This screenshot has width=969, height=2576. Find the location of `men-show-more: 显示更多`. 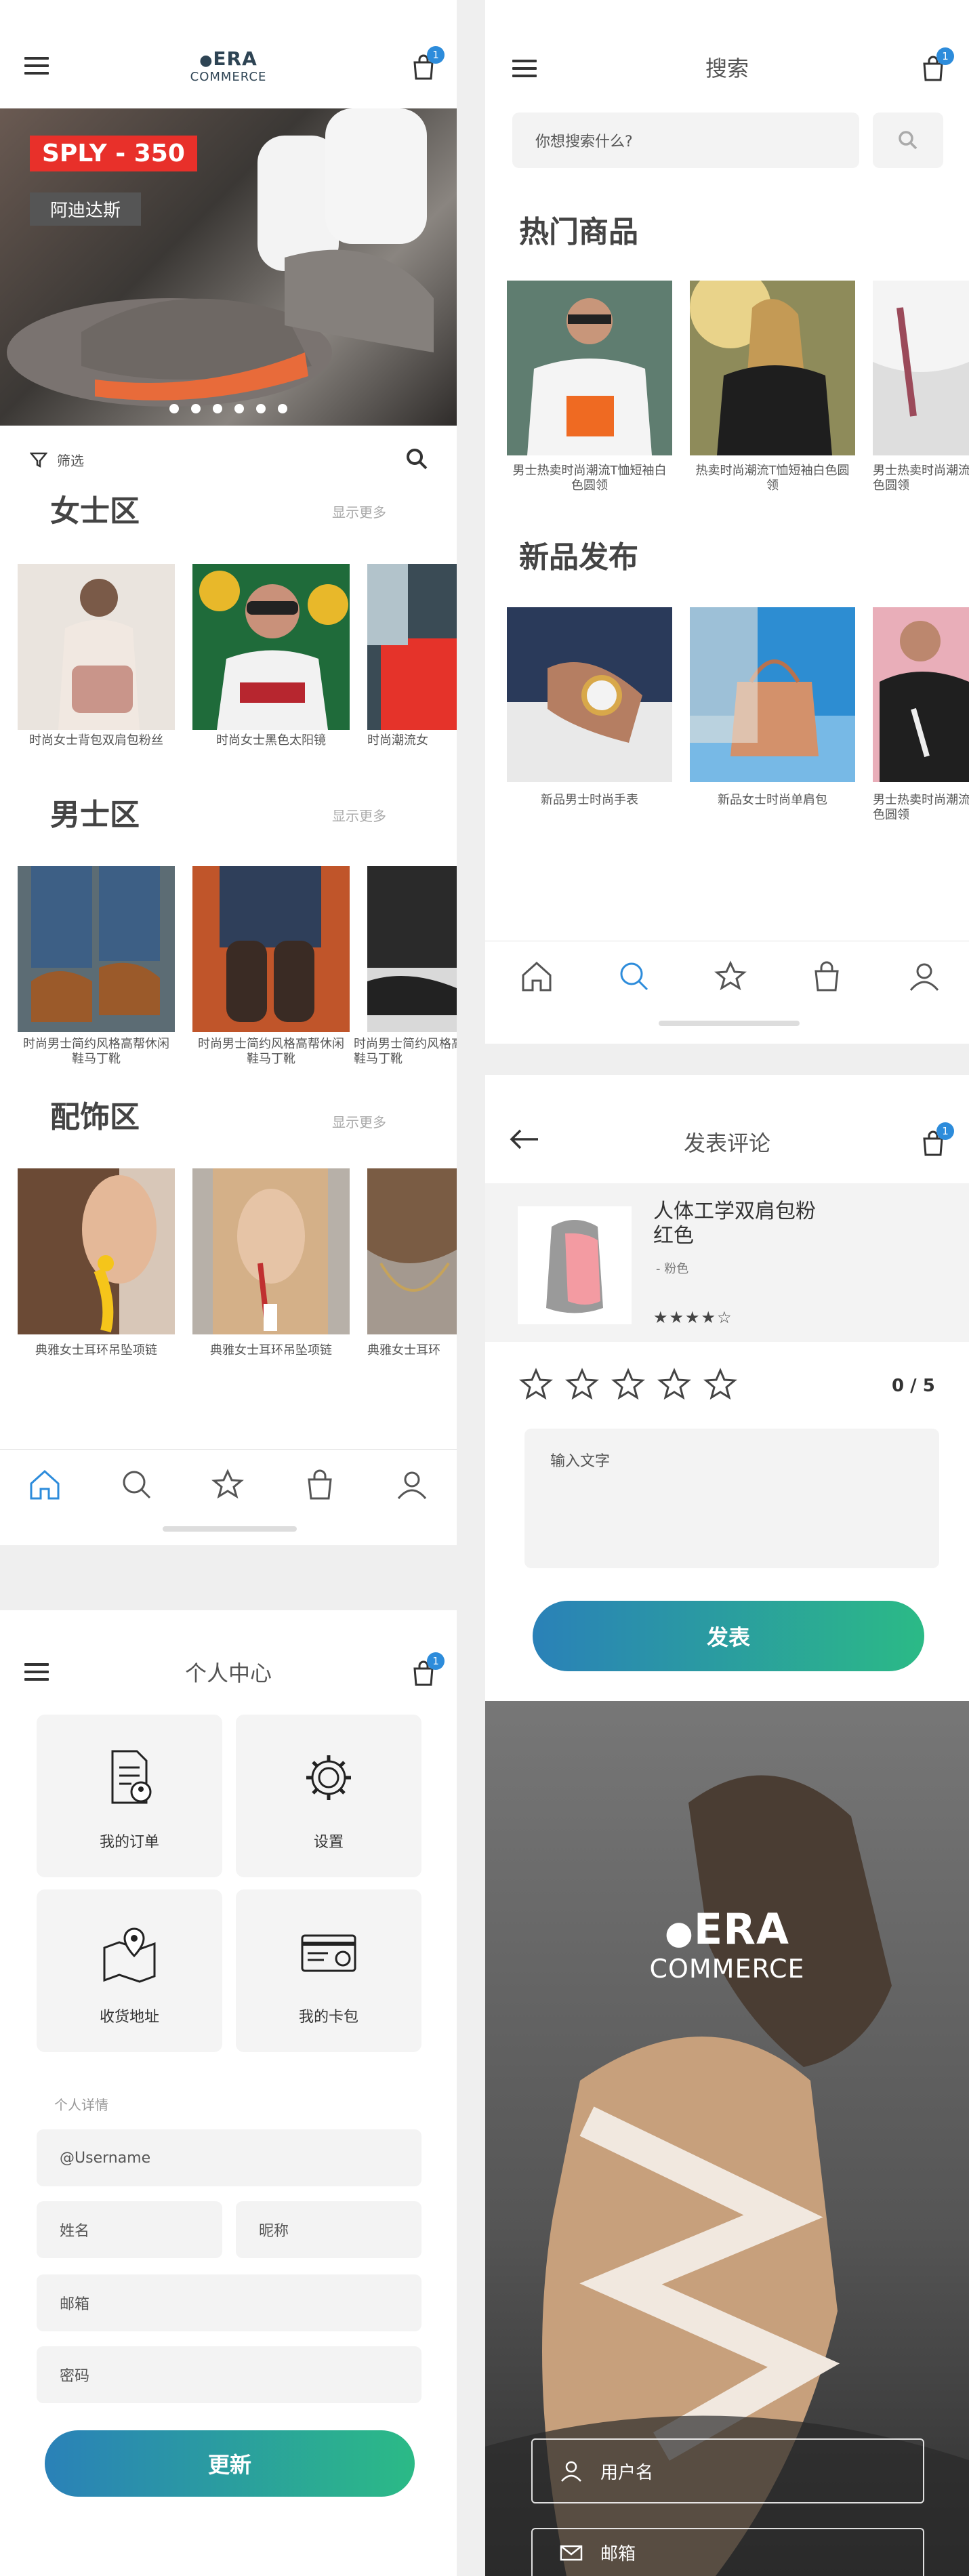

men-show-more: 显示更多 is located at coordinates (359, 815).